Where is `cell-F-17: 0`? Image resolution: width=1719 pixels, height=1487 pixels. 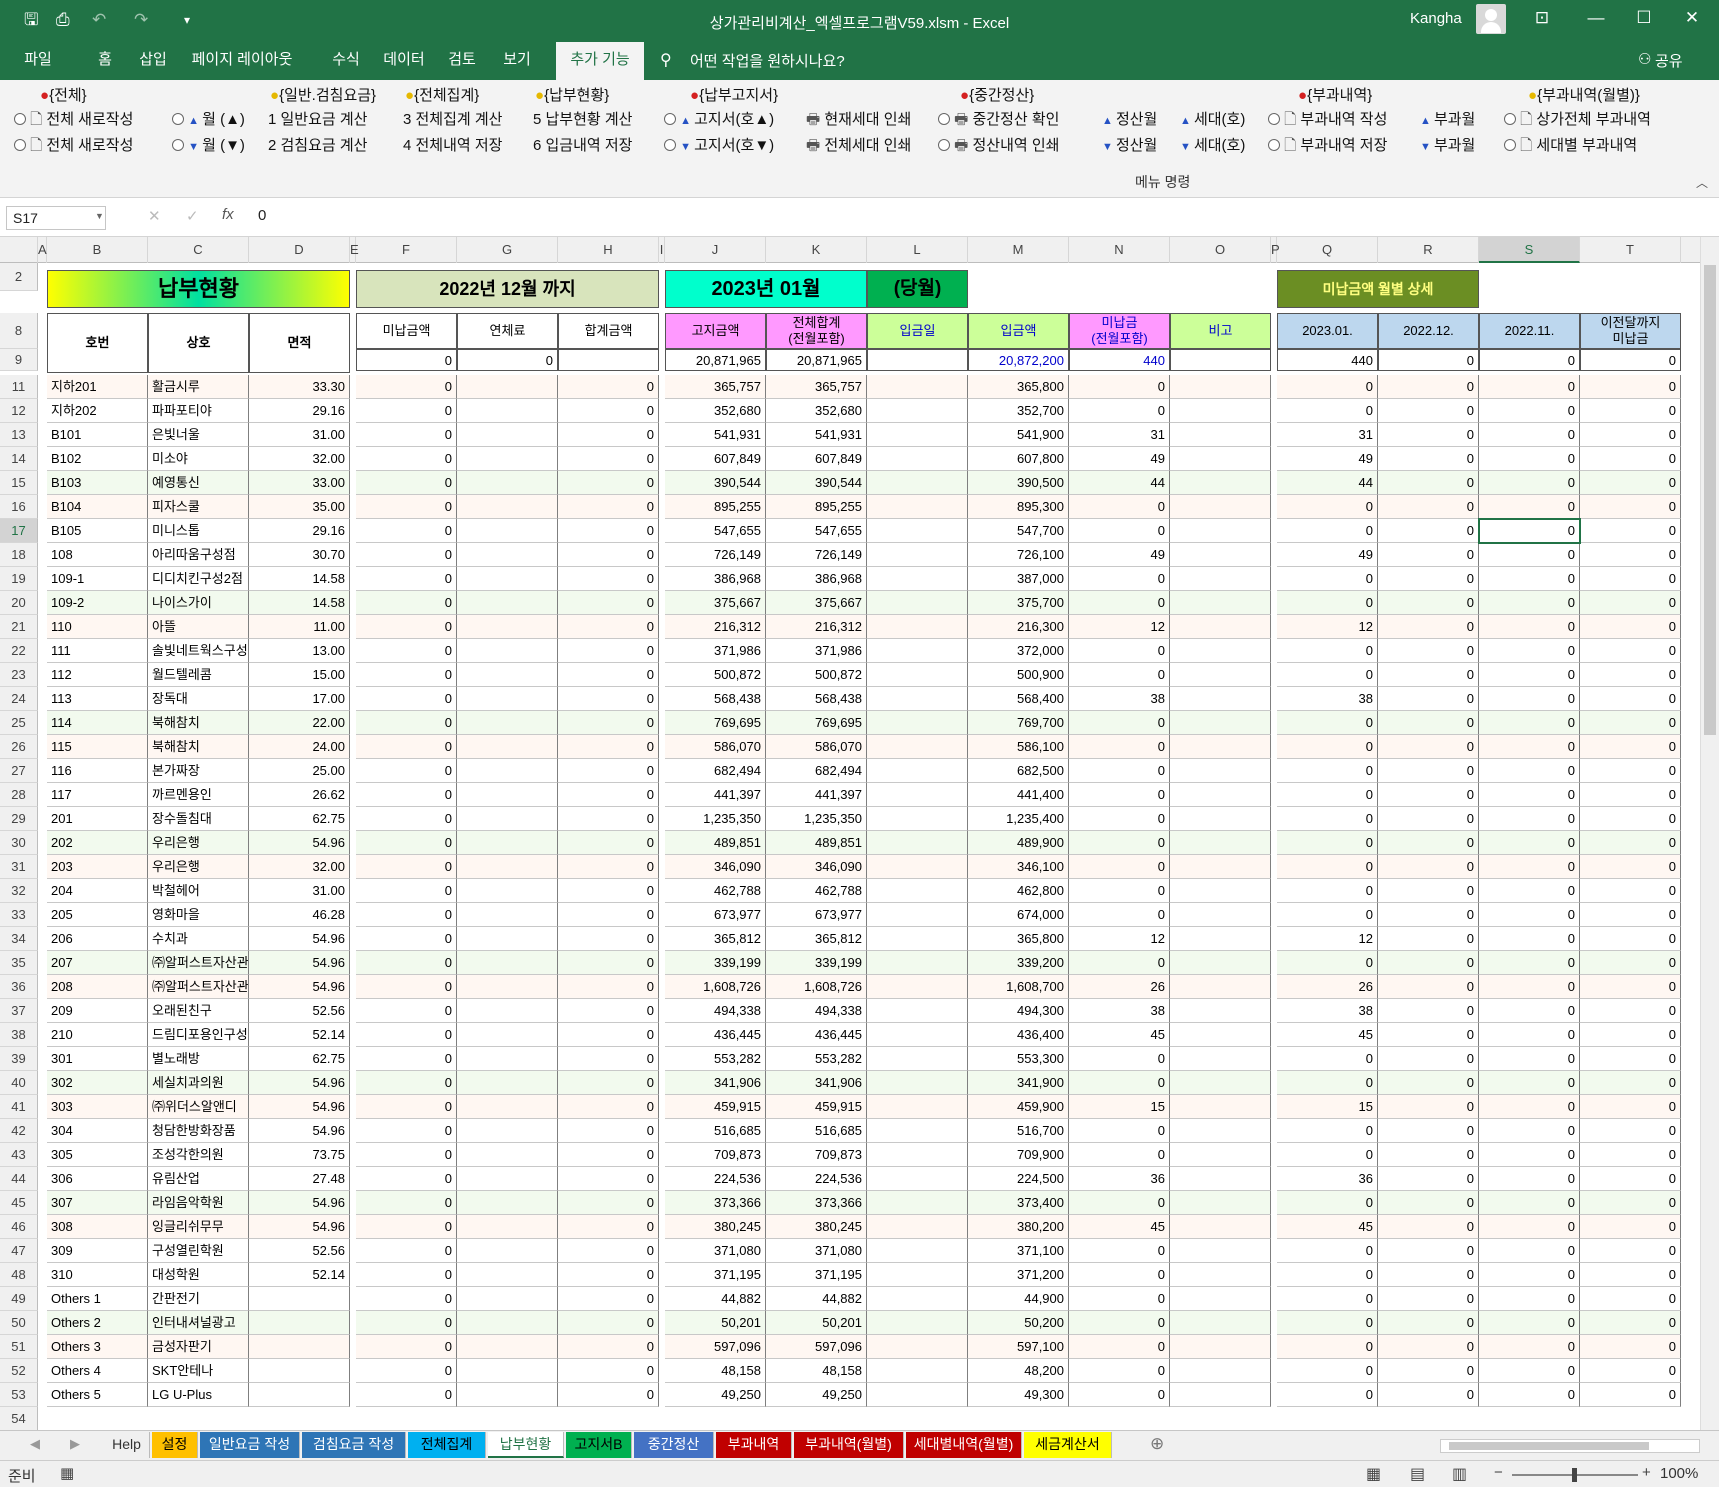 cell-F-17: 0 is located at coordinates (406, 531).